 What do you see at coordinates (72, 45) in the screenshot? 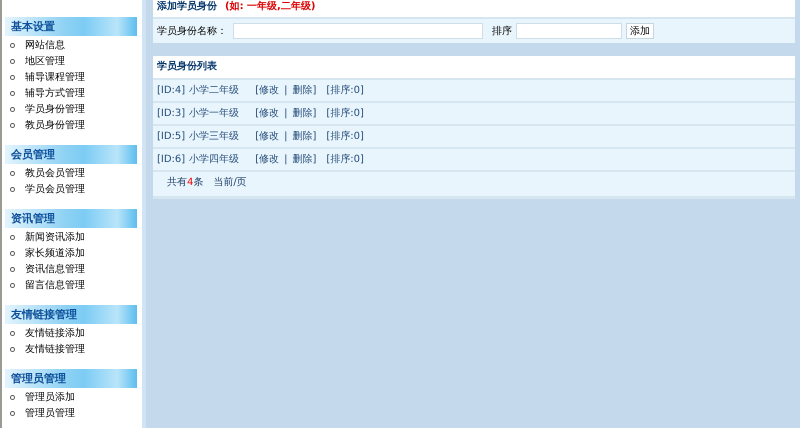
I see `sidebar-item: 网站信息` at bounding box center [72, 45].